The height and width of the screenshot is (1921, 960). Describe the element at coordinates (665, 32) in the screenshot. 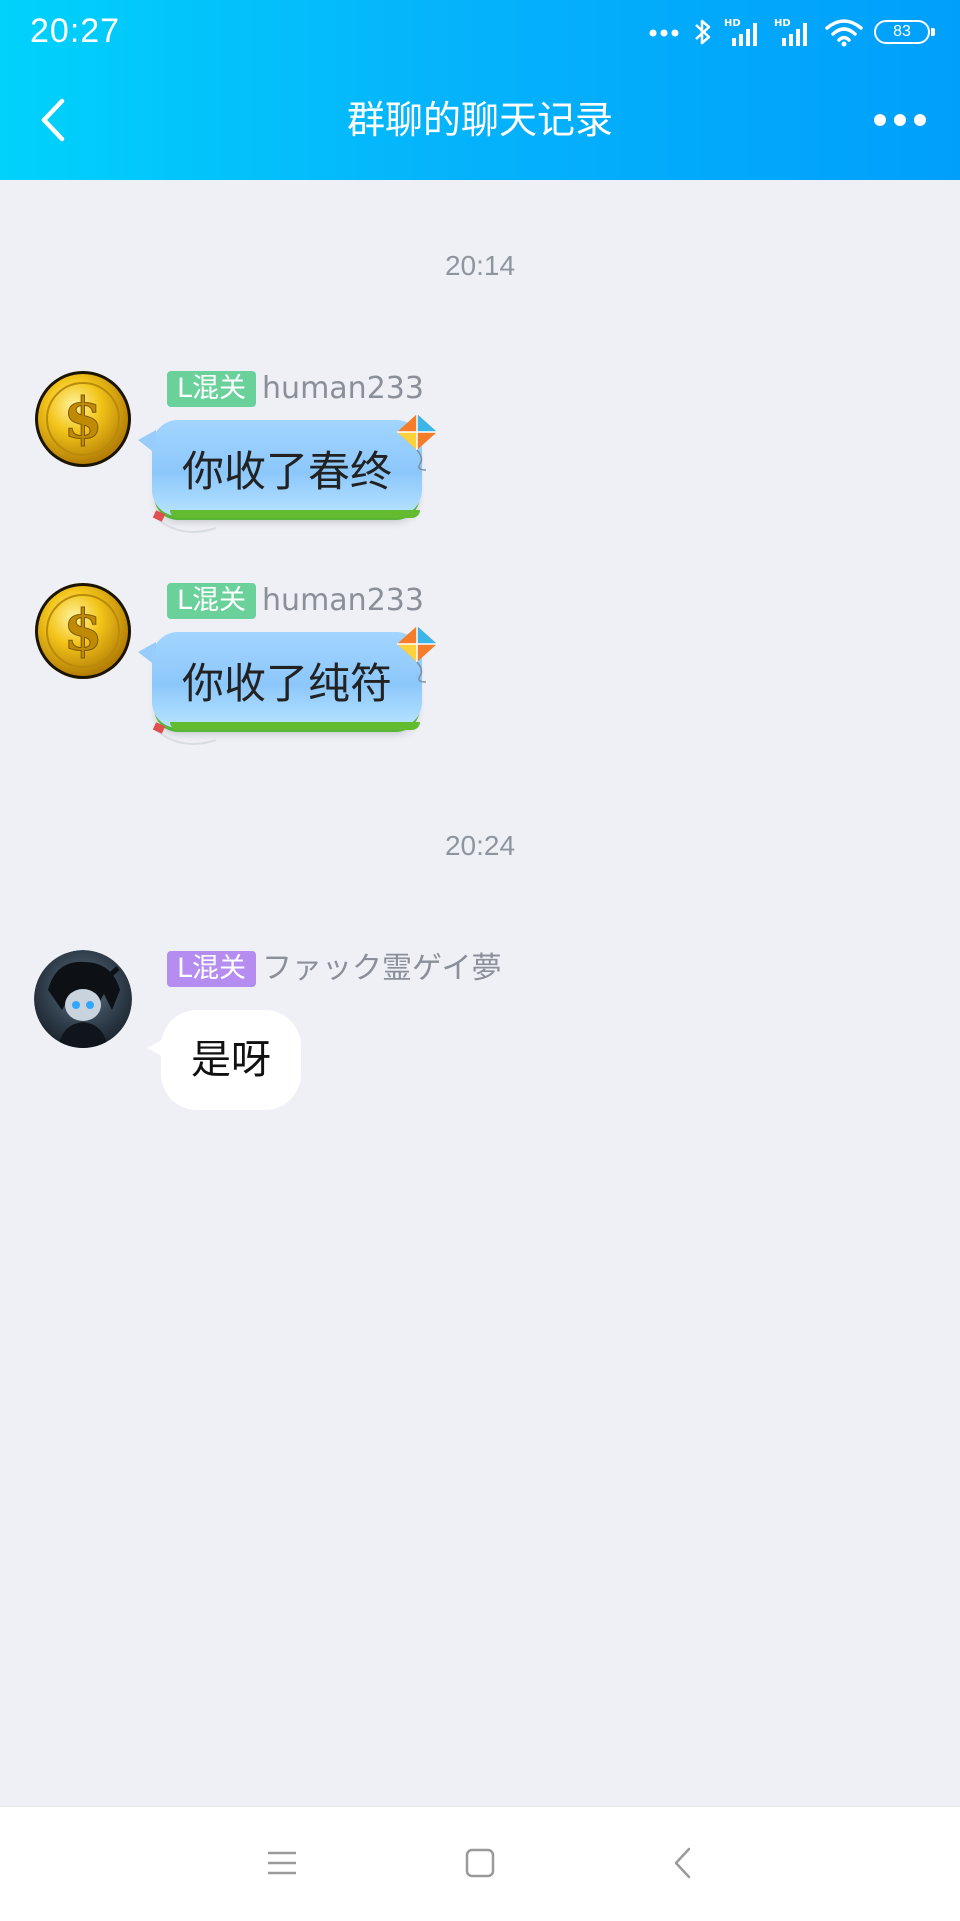

I see `more-dots-icon` at that location.